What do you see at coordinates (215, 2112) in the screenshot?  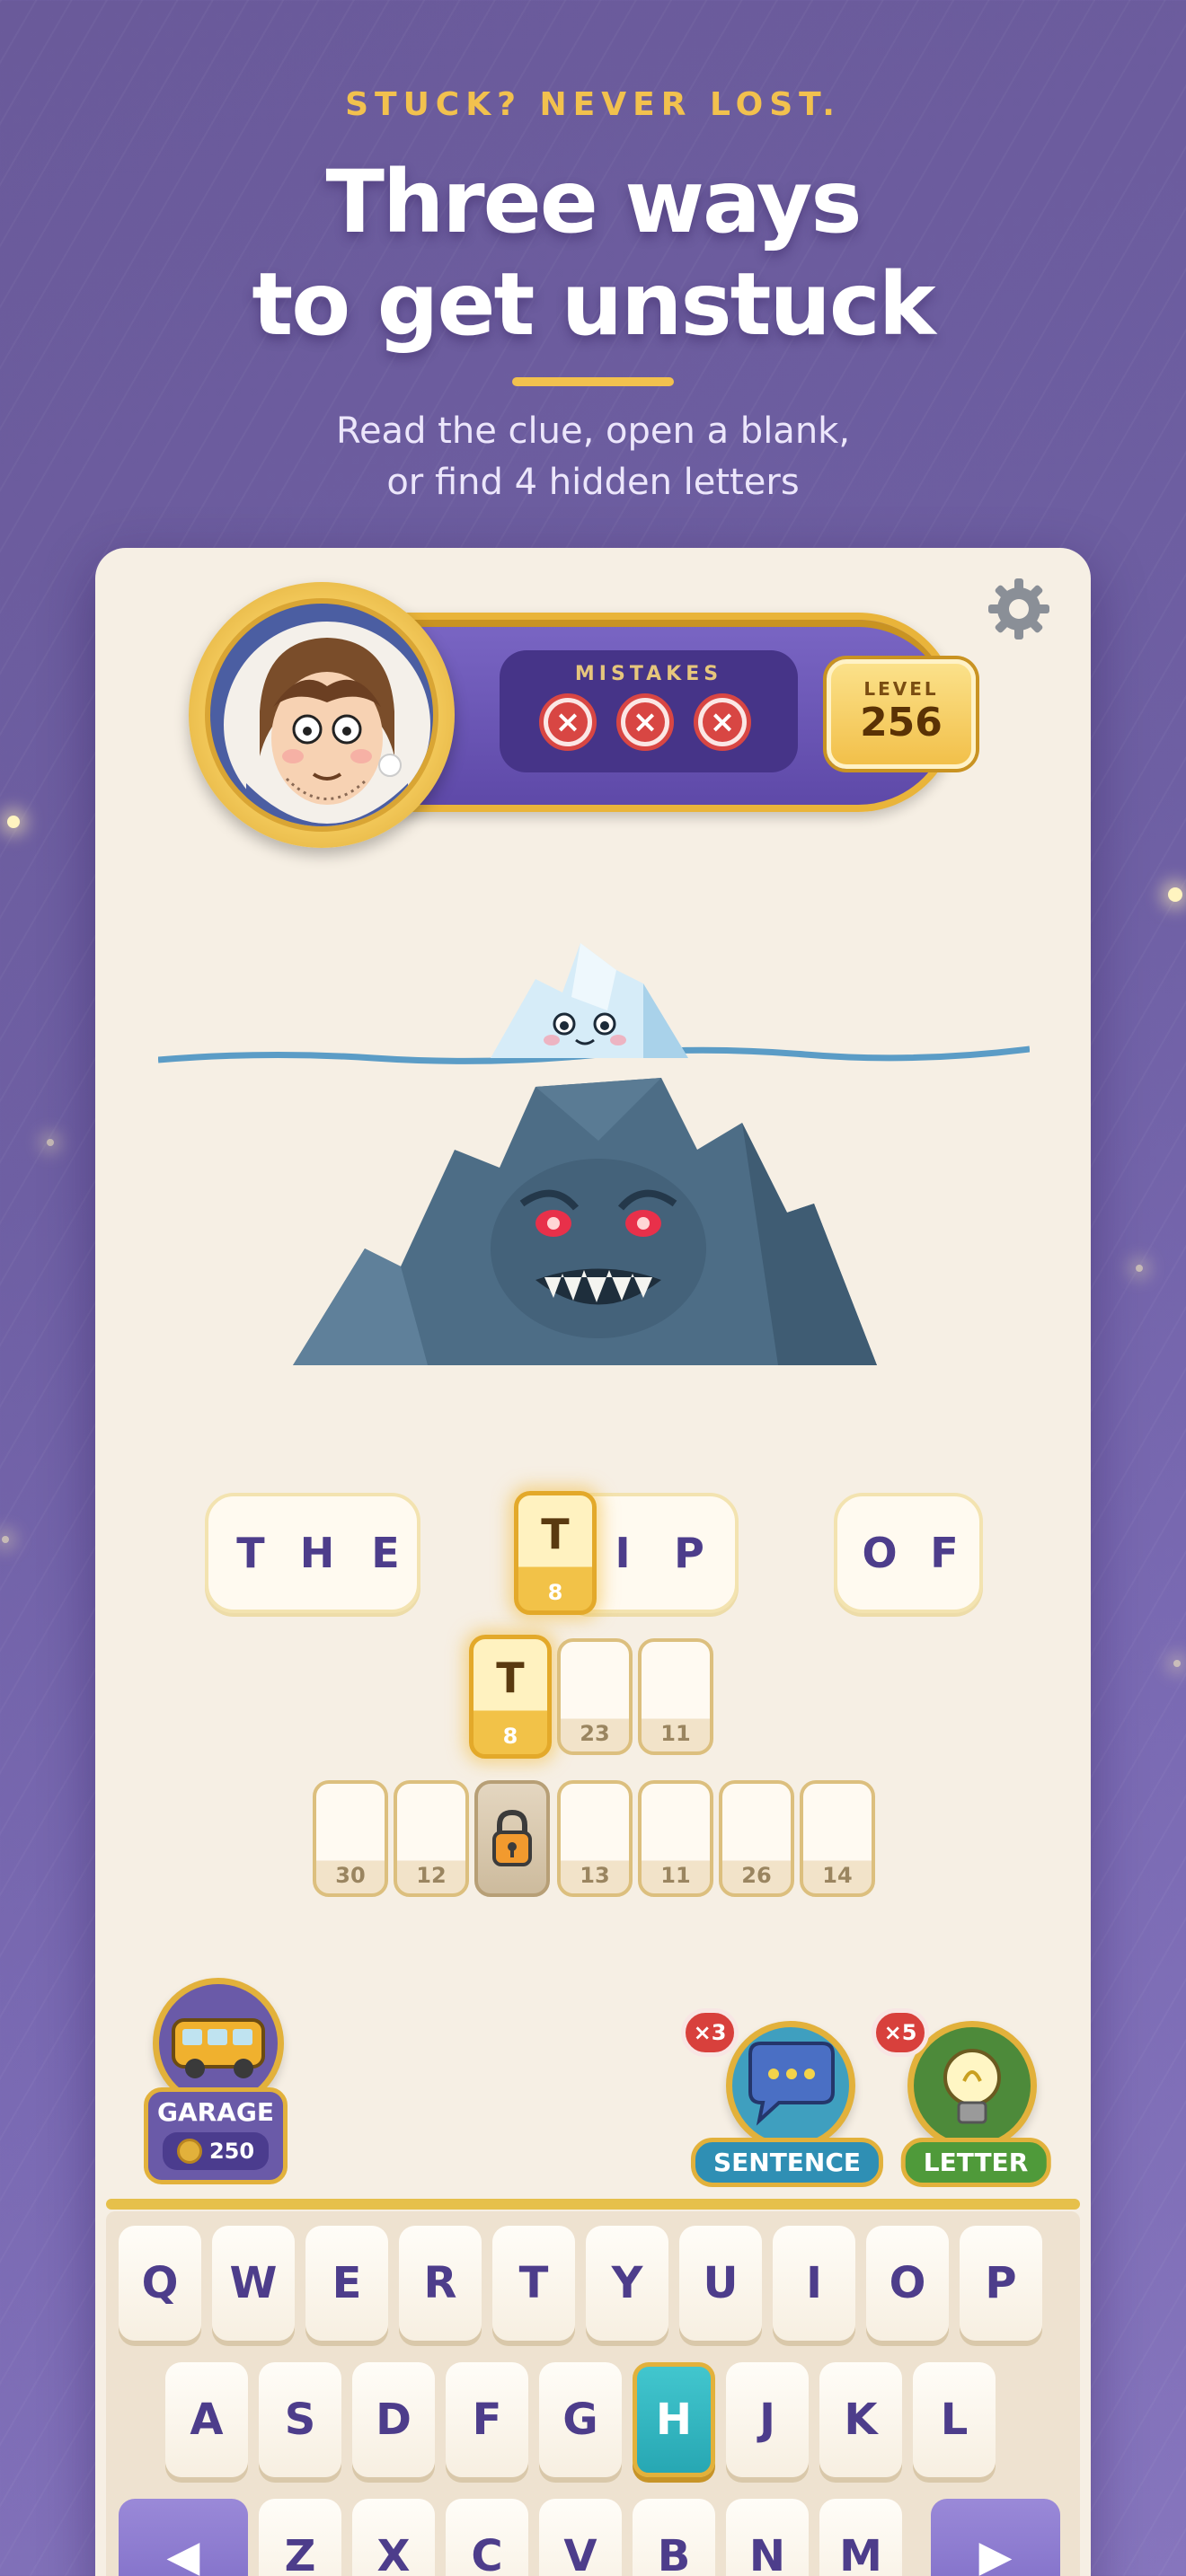 I see `garage-label: GARAGE` at bounding box center [215, 2112].